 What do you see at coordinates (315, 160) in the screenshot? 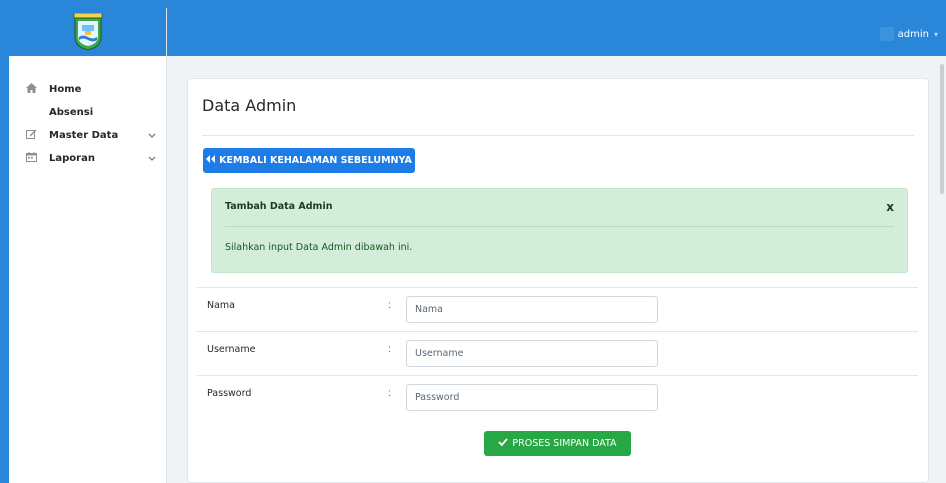
I see `back-button-label: KEMBALI KEHALAMAN SEBELUMNYA` at bounding box center [315, 160].